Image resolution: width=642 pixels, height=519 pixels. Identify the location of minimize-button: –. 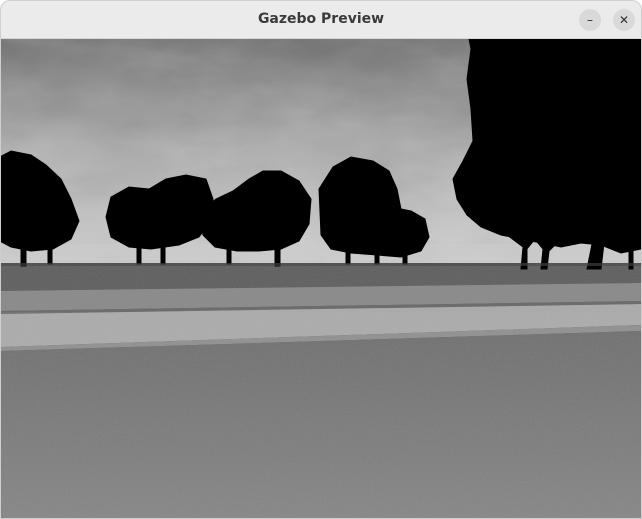
(590, 20).